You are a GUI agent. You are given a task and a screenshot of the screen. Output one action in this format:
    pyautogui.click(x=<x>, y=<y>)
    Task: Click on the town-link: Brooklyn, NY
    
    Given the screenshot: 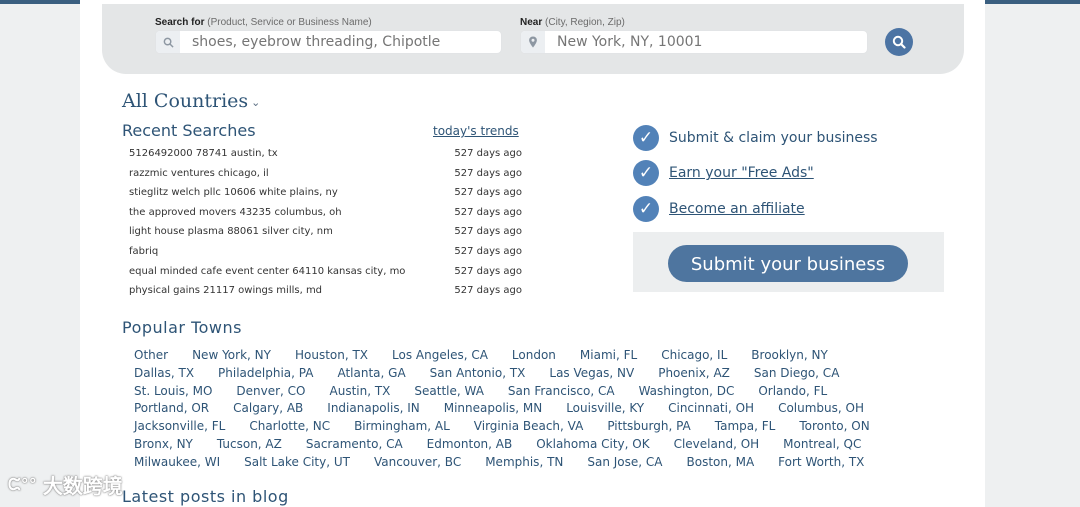 What is the action you would take?
    pyautogui.click(x=789, y=355)
    